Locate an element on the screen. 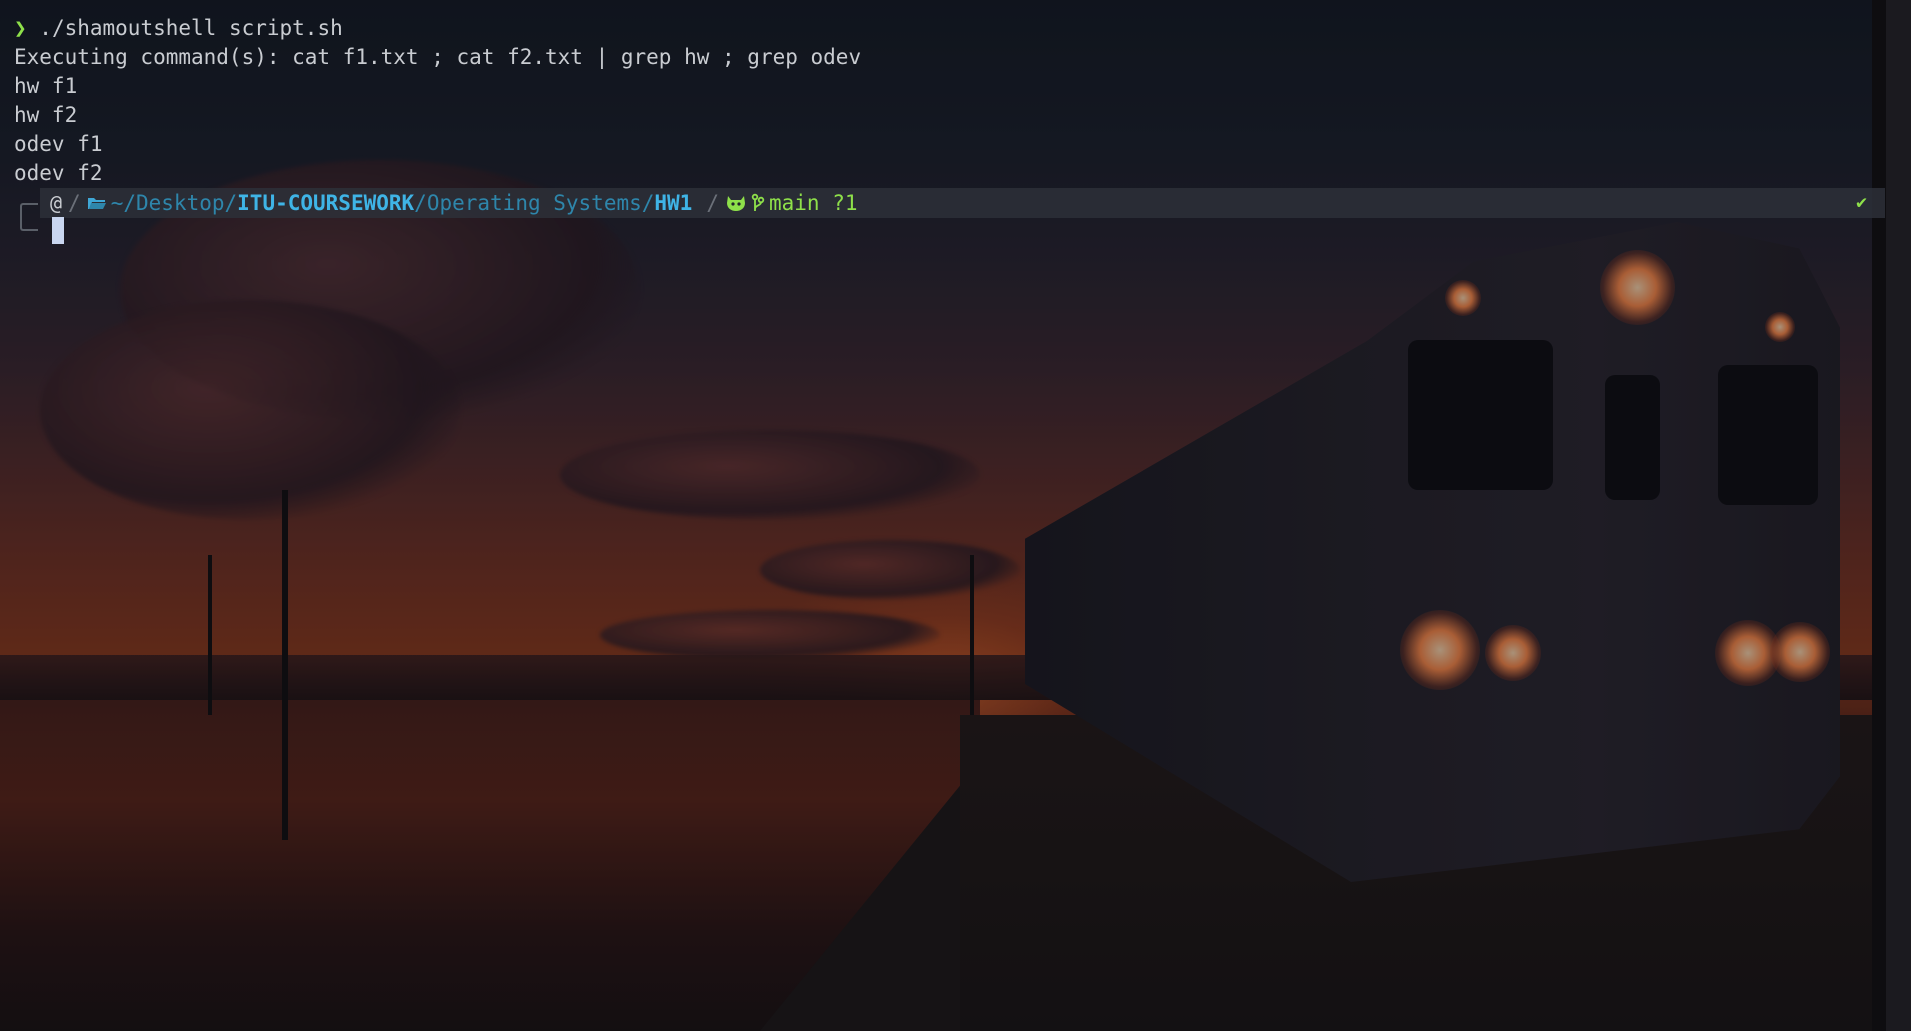 This screenshot has width=1911, height=1031. output-line: odev f1 is located at coordinates (58, 144).